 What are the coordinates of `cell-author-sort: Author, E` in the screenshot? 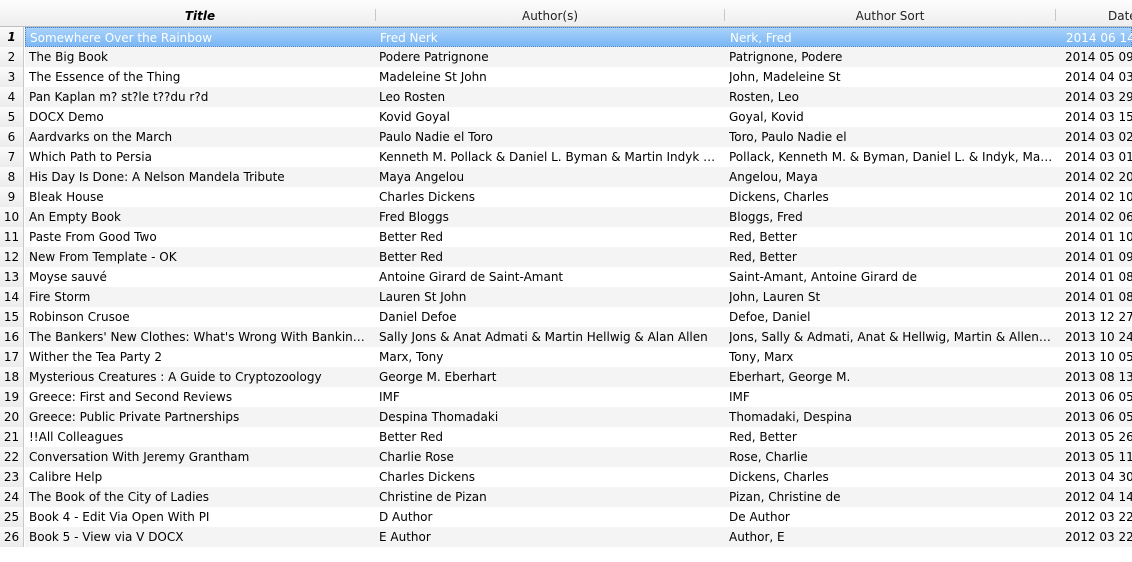 It's located at (891, 537).